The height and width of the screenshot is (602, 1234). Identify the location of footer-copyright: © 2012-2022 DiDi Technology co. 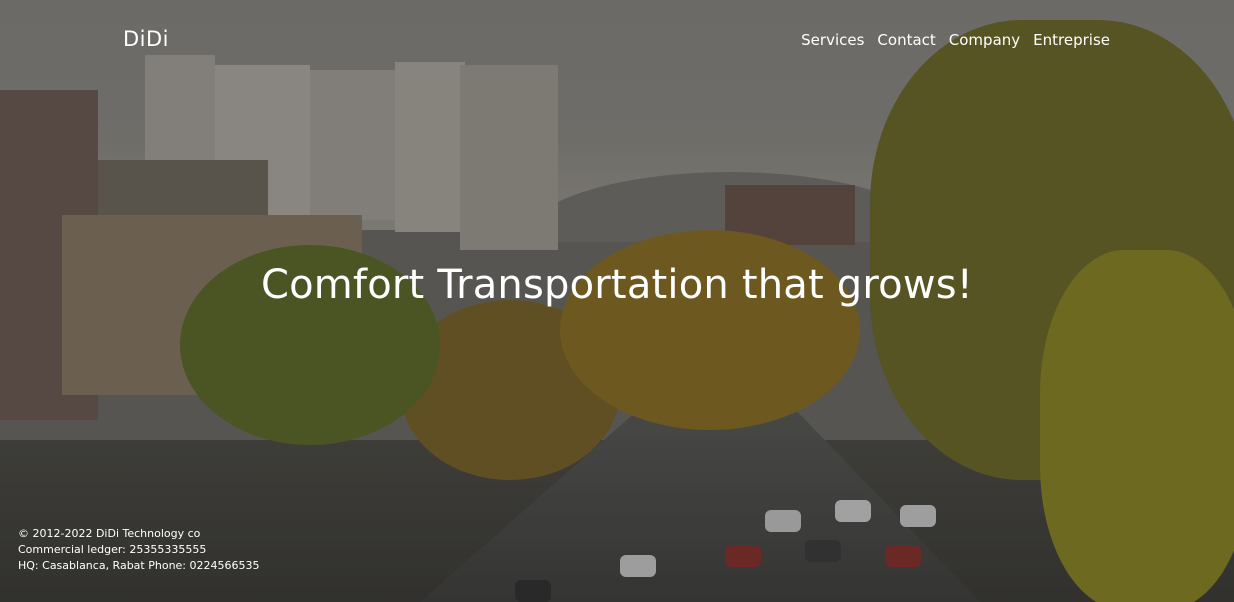
(109, 533).